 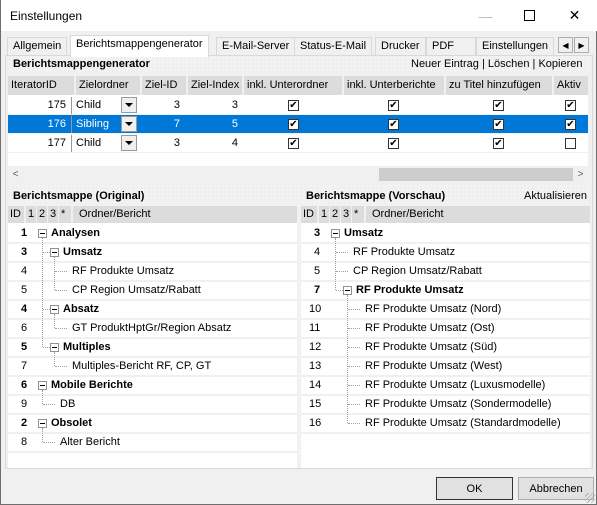 What do you see at coordinates (215, 85) in the screenshot?
I see `col-ziel-index: Ziel-Index` at bounding box center [215, 85].